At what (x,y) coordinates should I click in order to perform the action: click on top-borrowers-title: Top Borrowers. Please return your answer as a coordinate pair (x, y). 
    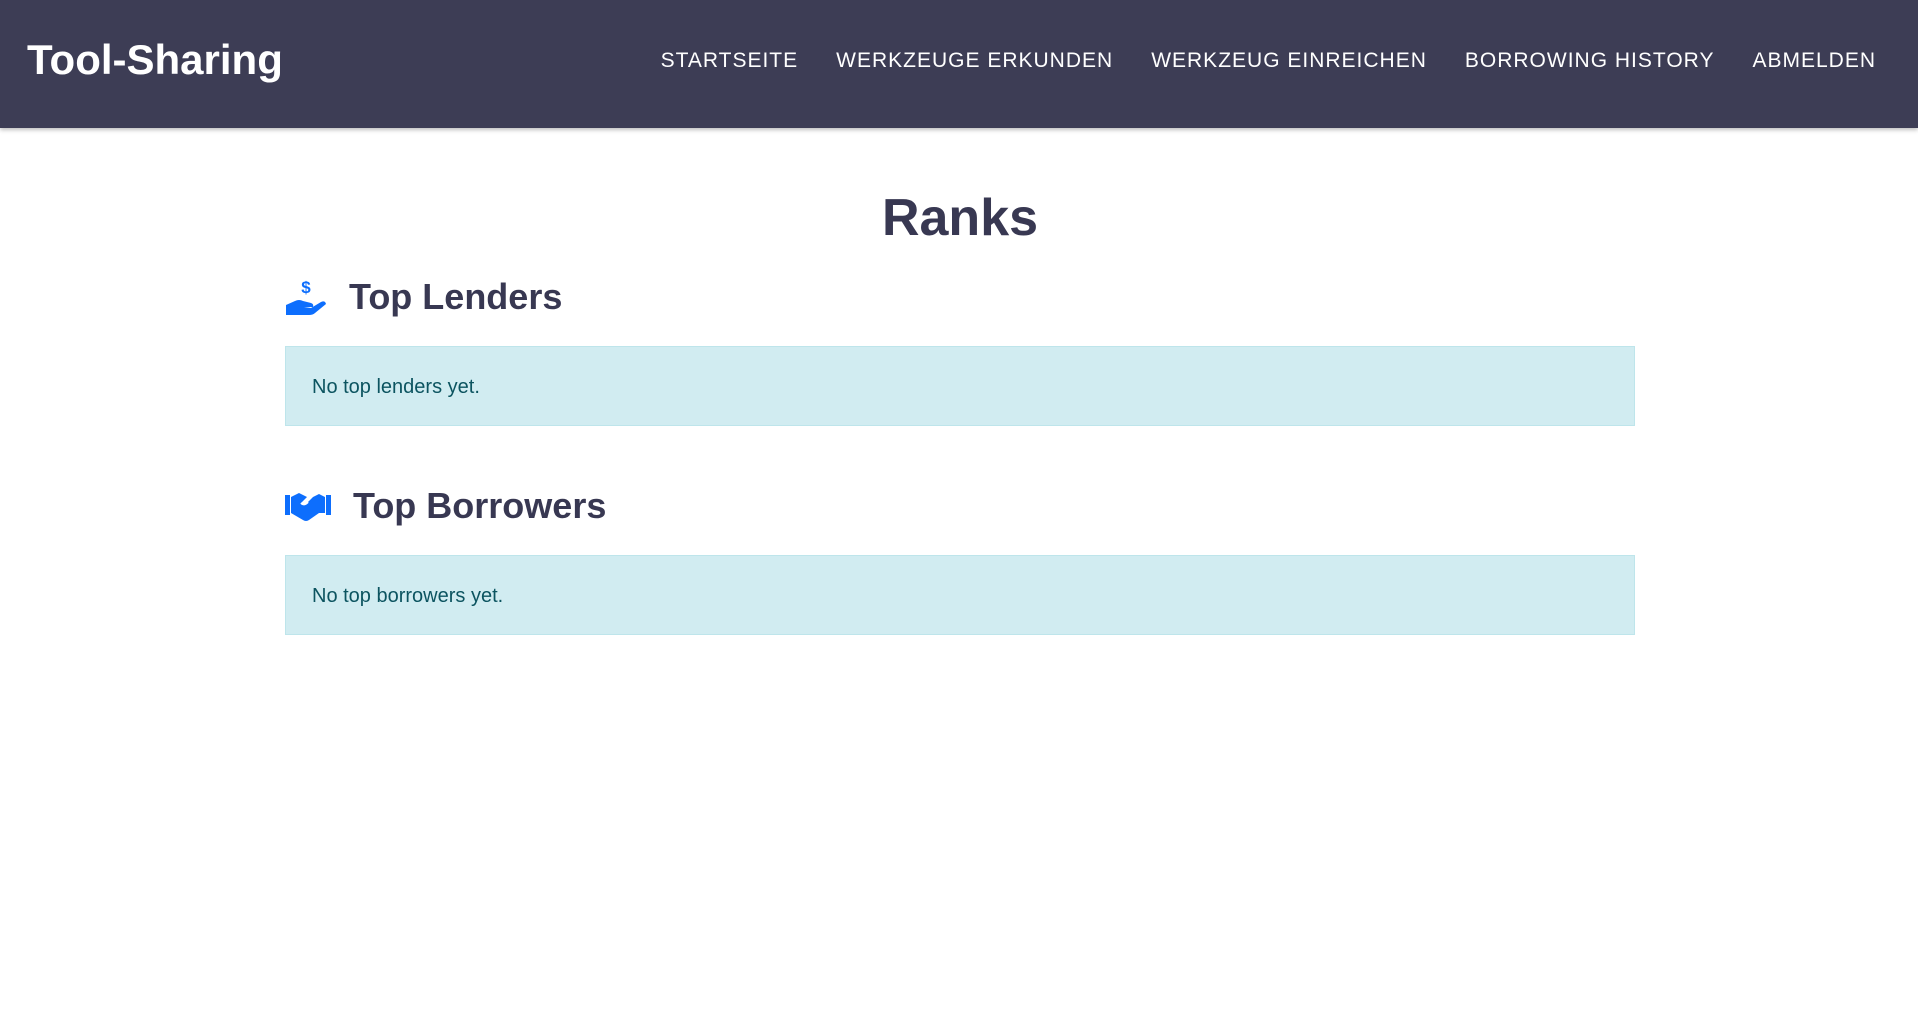
    Looking at the image, I should click on (480, 505).